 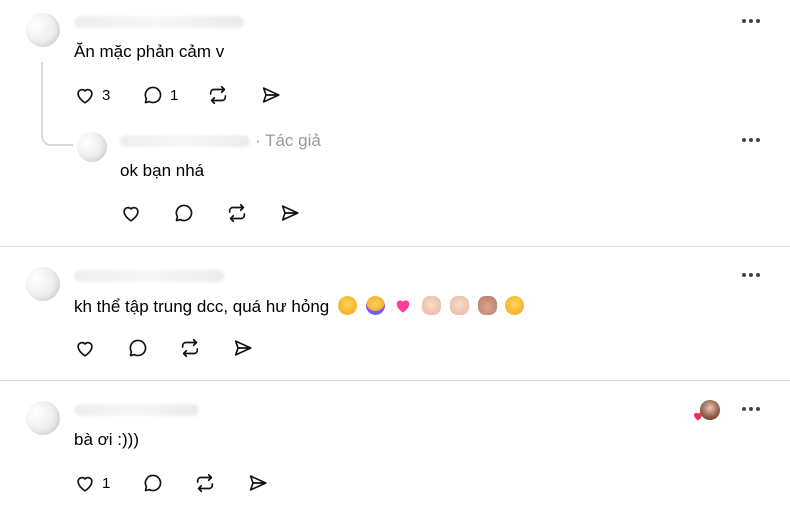 What do you see at coordinates (288, 140) in the screenshot?
I see `author-tag: · Tác giả` at bounding box center [288, 140].